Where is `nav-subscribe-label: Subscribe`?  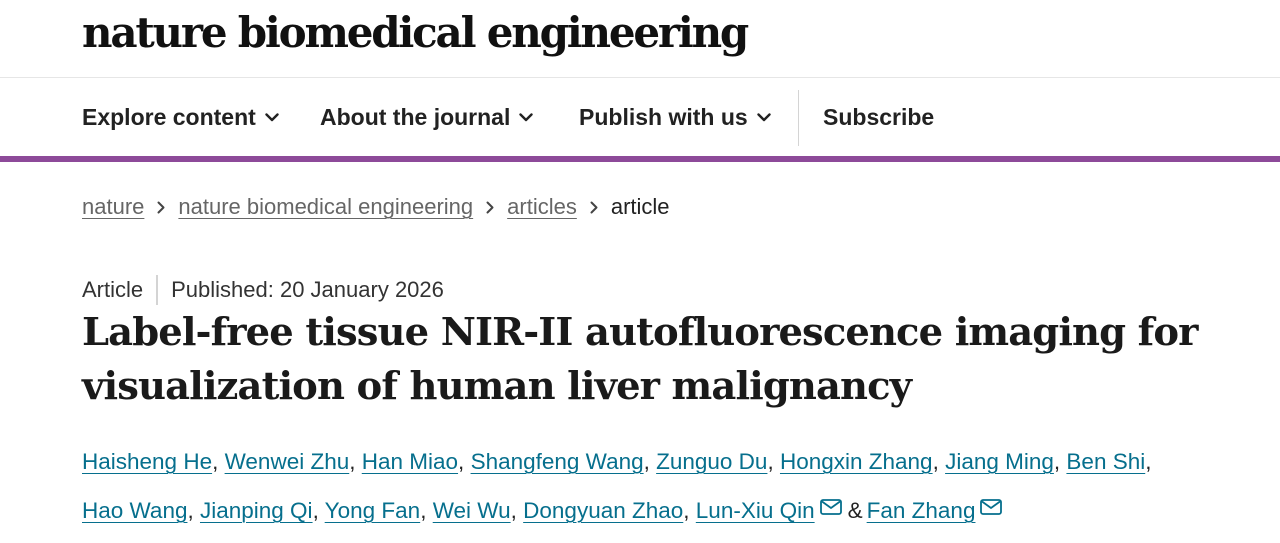
nav-subscribe-label: Subscribe is located at coordinates (879, 116).